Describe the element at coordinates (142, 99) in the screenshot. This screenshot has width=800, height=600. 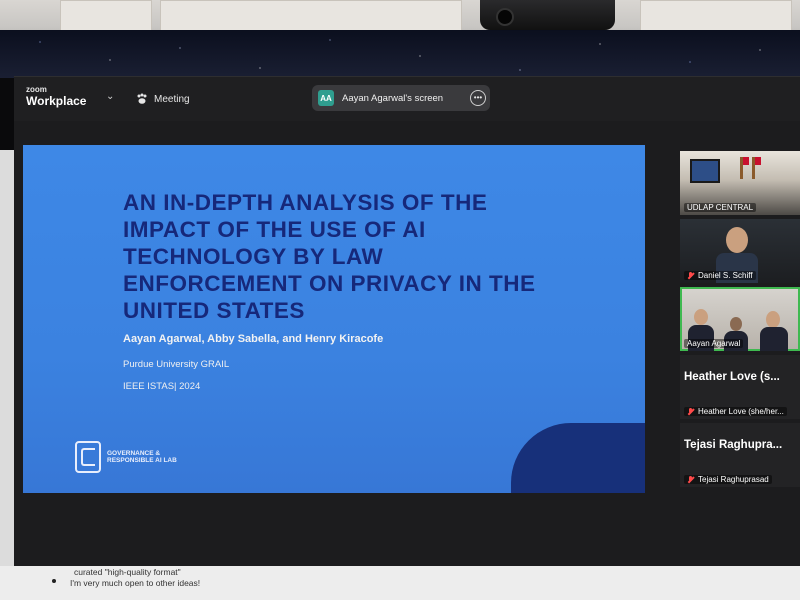
I see `meeting-icon` at that location.